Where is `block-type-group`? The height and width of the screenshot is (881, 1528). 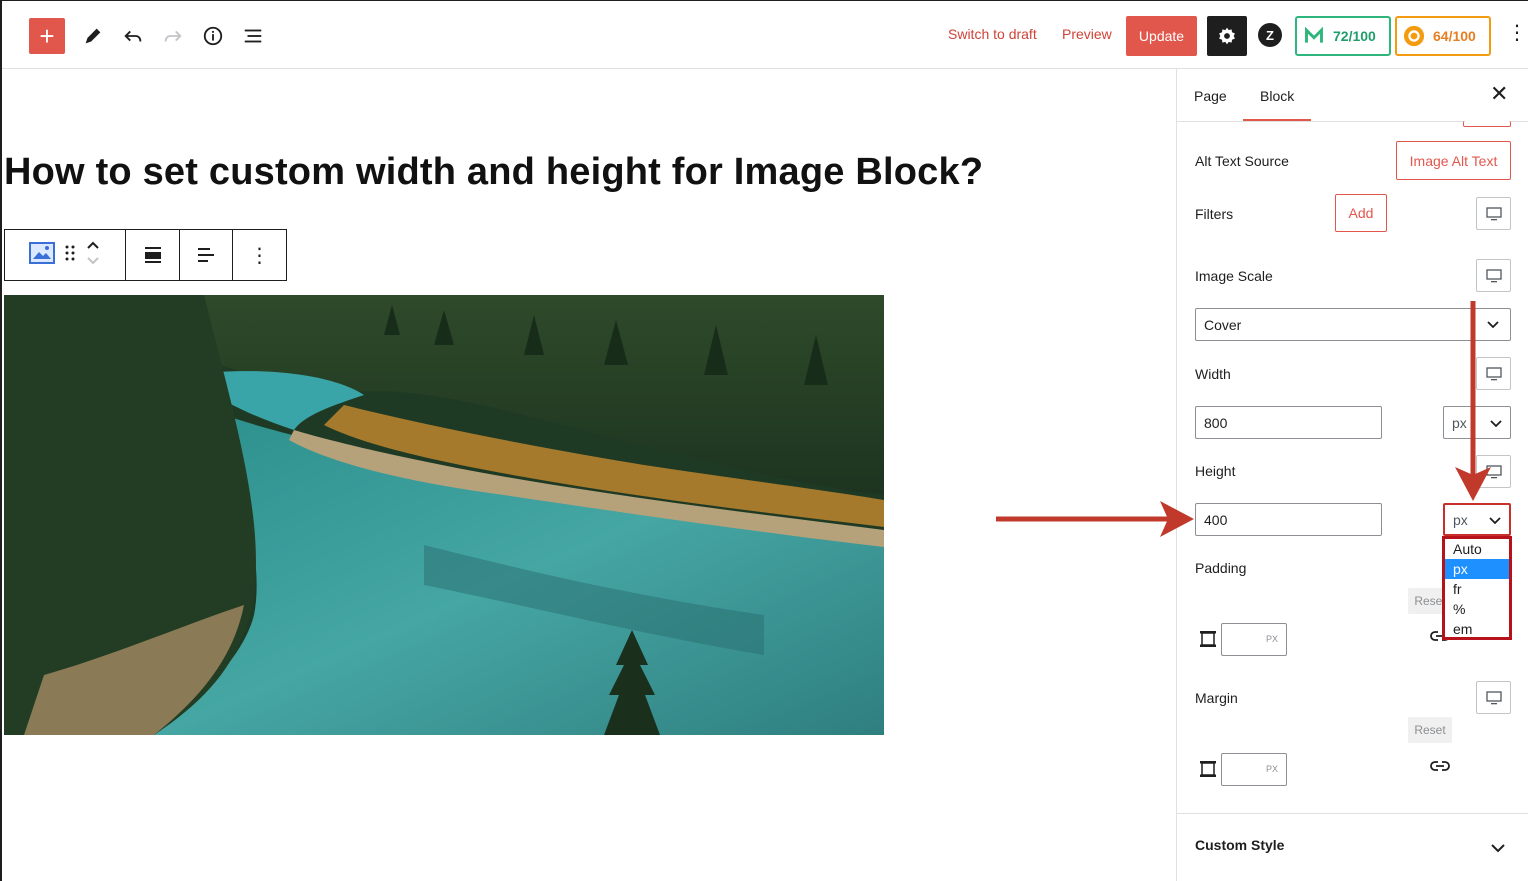
block-type-group is located at coordinates (65, 255).